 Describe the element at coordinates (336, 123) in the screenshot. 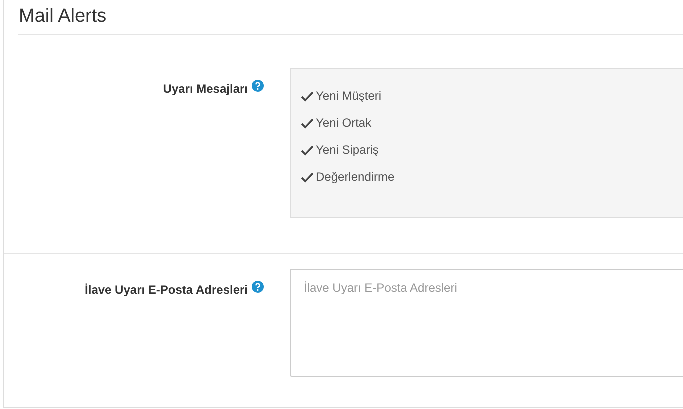

I see `checkbox-option: Yeni Ortak` at that location.